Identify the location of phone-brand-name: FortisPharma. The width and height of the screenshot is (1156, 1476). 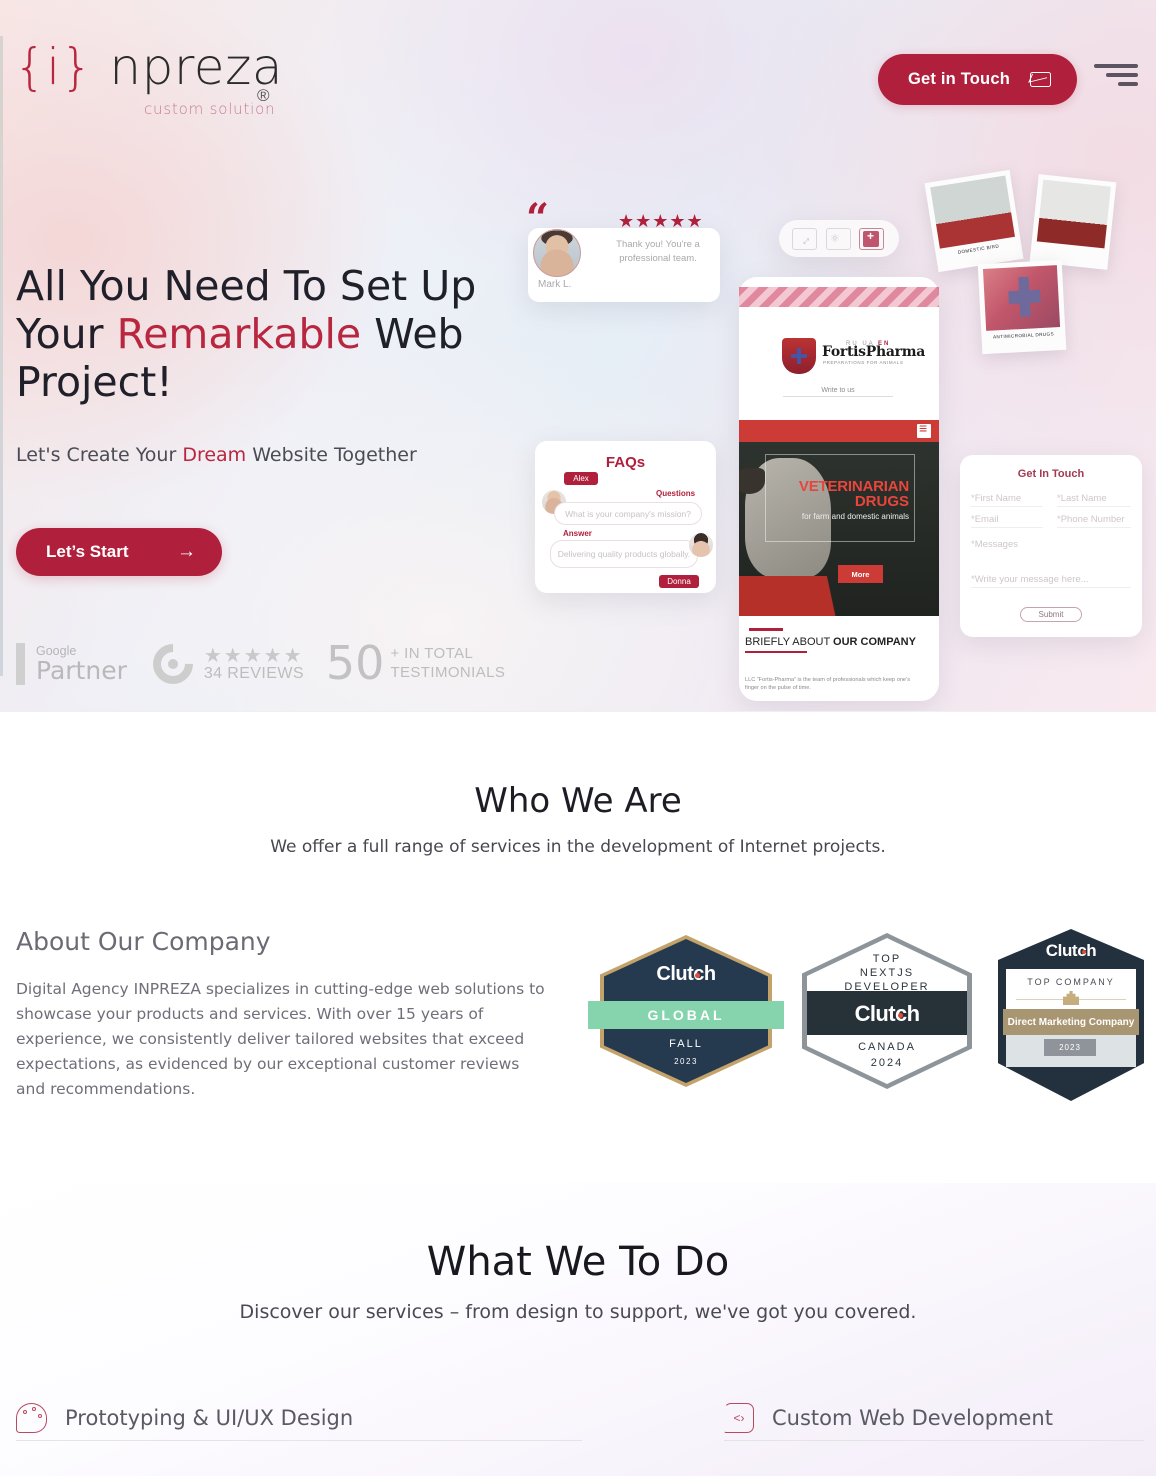
(873, 352).